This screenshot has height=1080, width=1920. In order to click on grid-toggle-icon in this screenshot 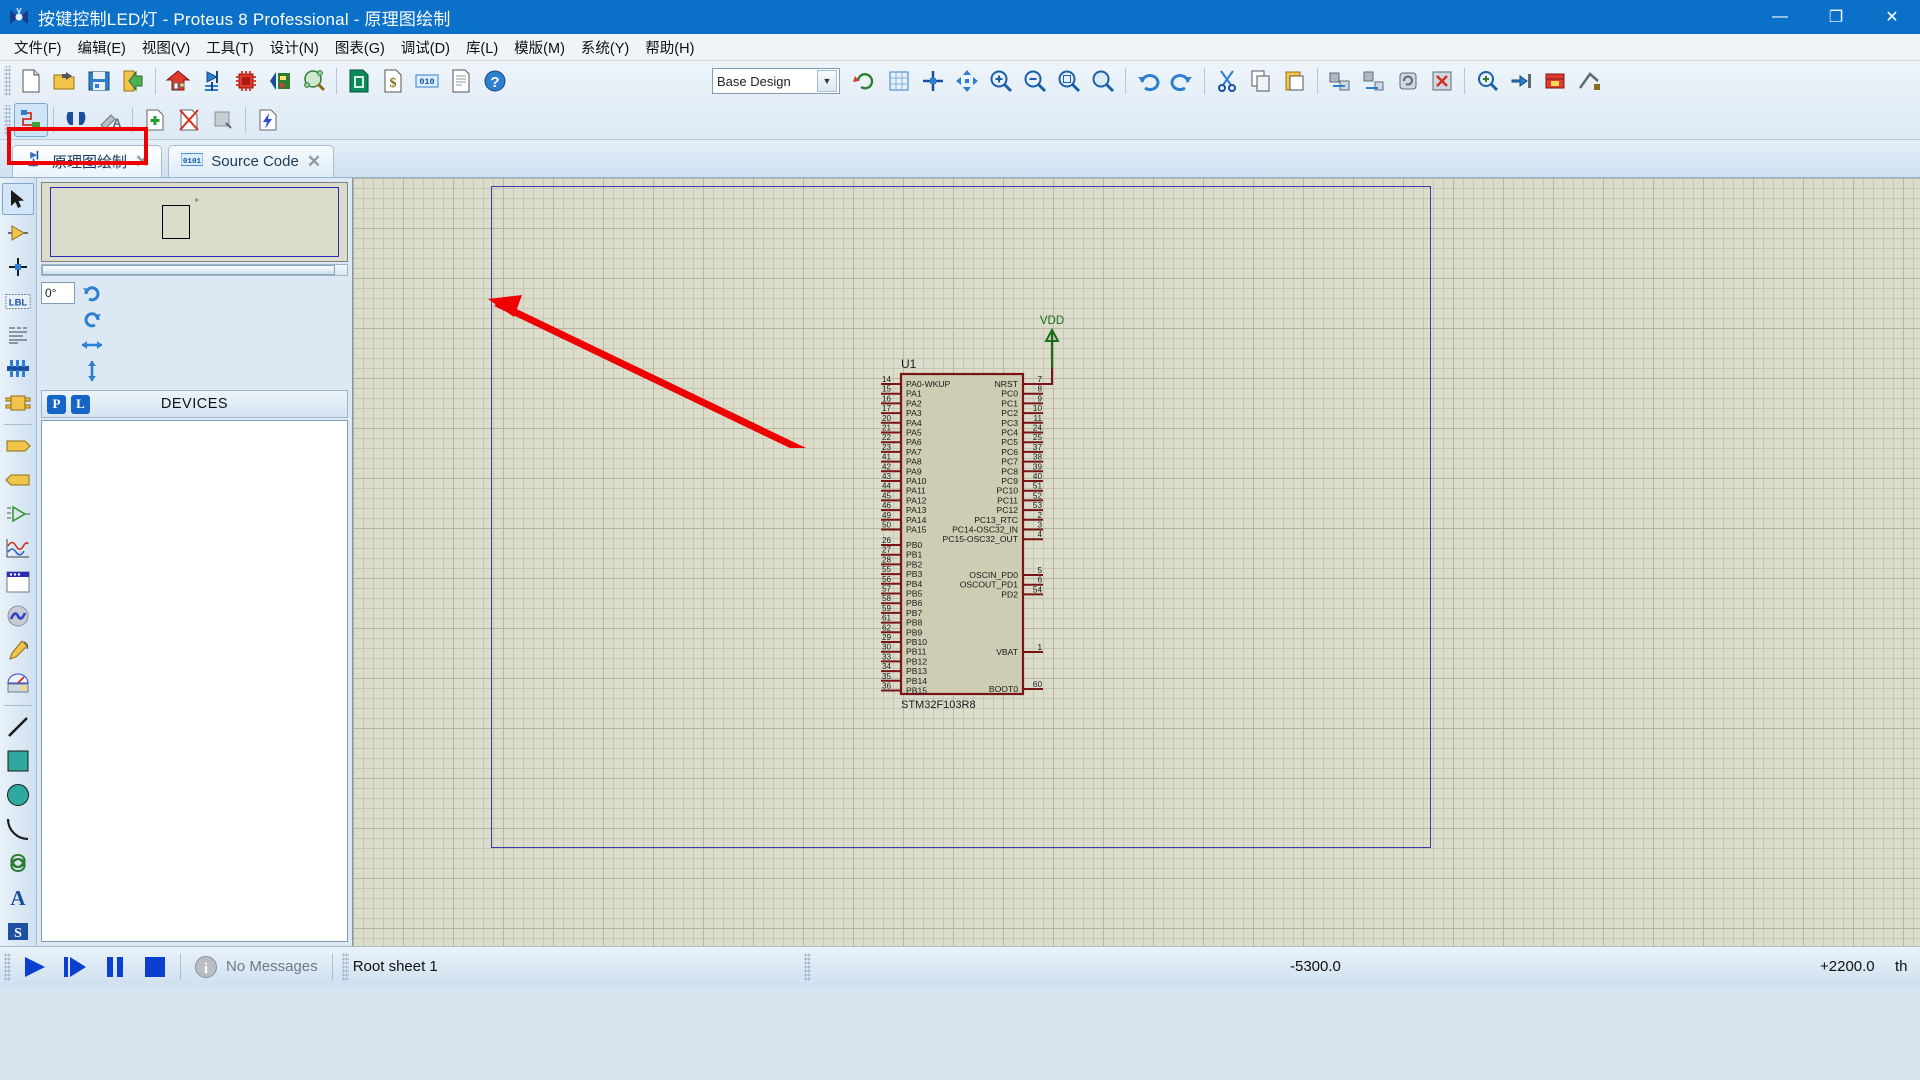, I will do `click(899, 81)`.